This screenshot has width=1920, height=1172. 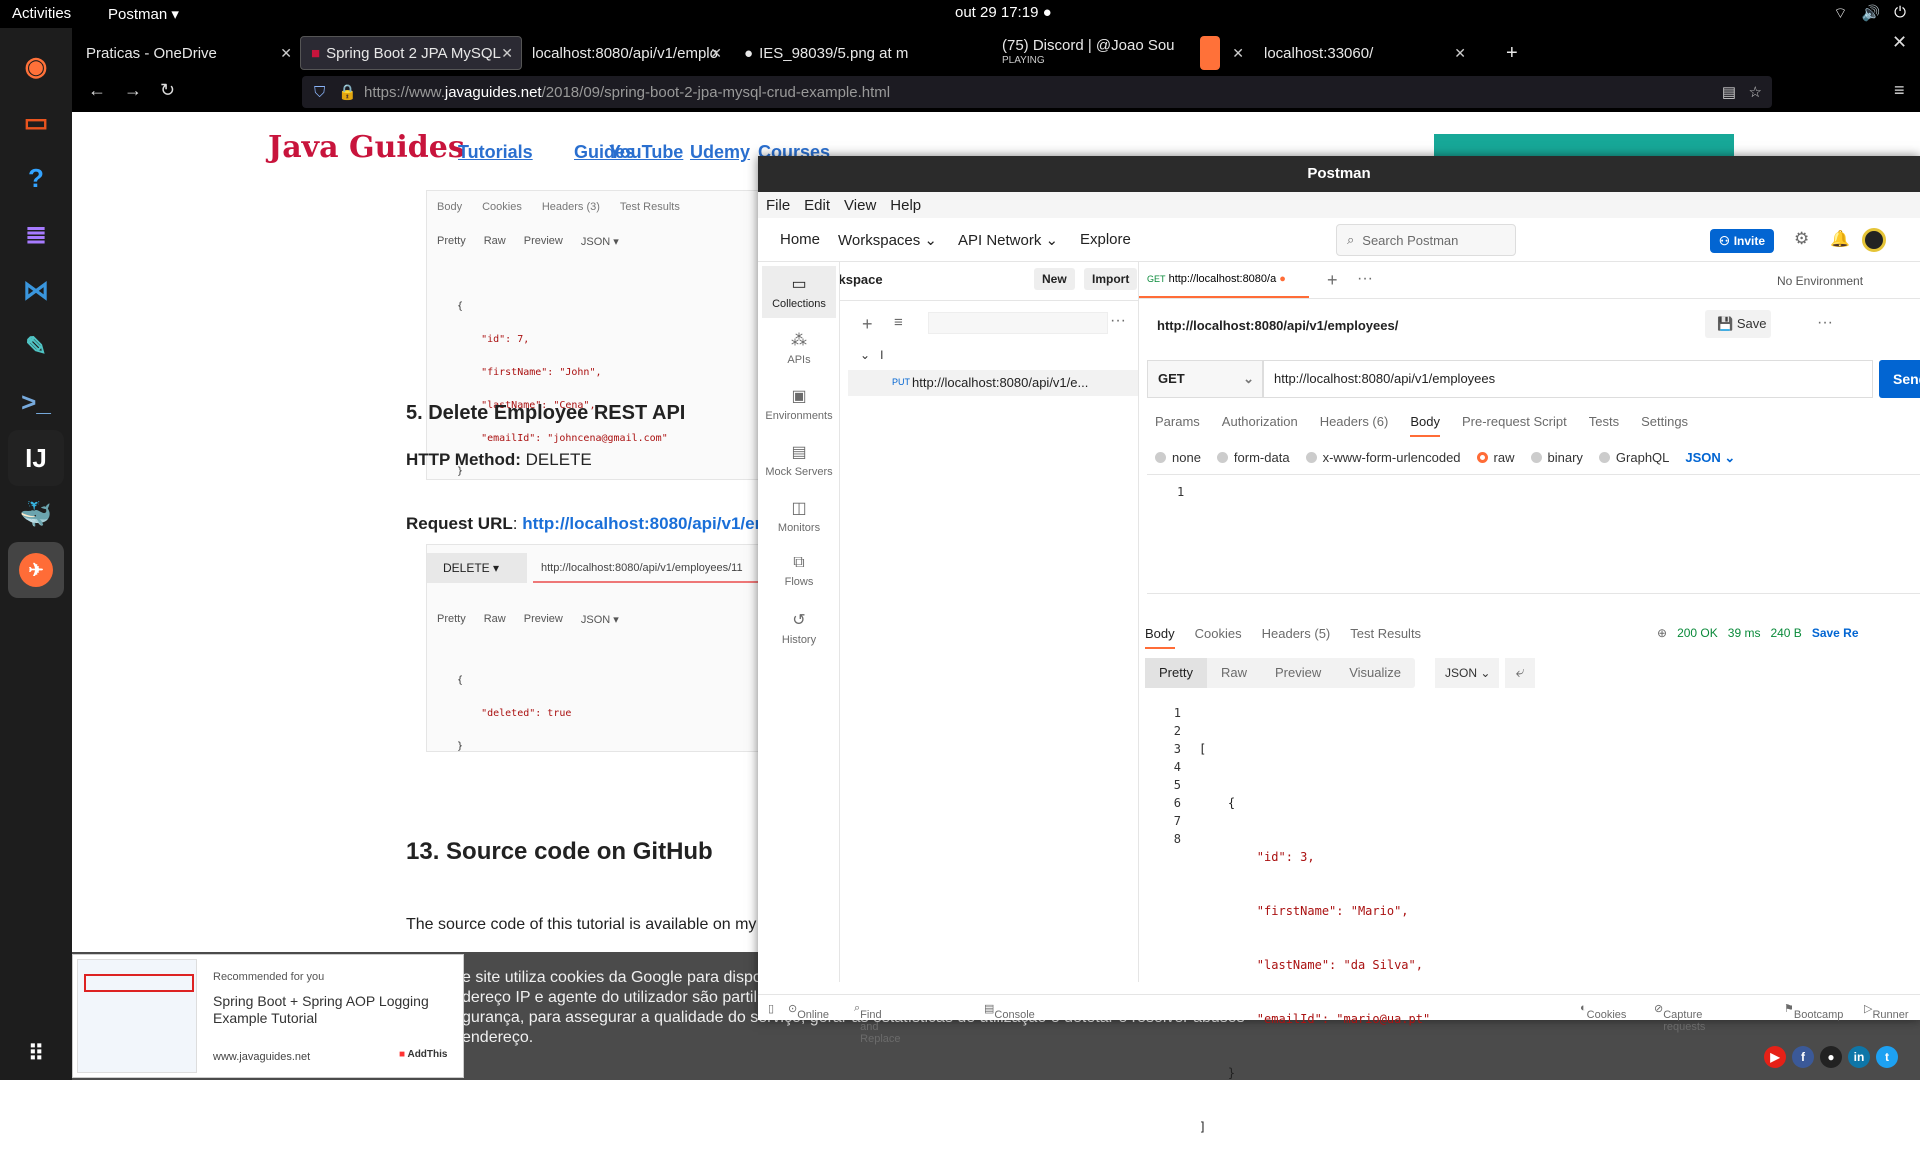 I want to click on youtube-icon: ▶, so click(x=1775, y=1057).